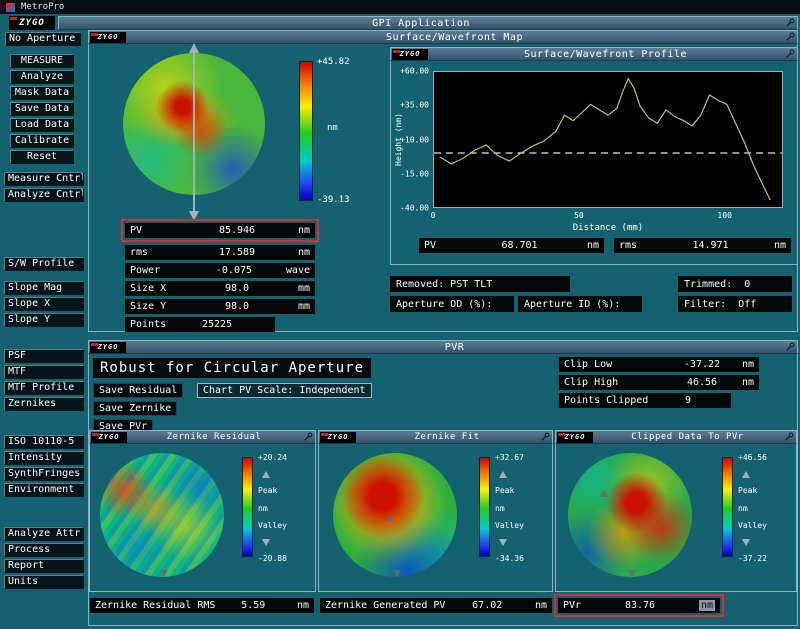 This screenshot has height=629, width=800. What do you see at coordinates (263, 508) in the screenshot?
I see `unit-label: nm` at bounding box center [263, 508].